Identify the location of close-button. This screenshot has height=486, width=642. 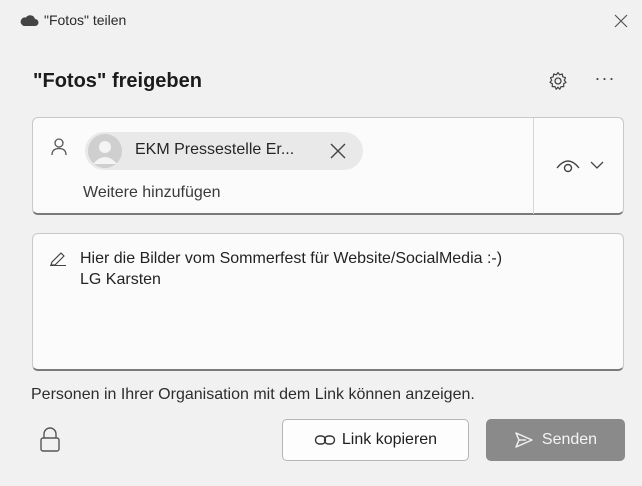
(621, 21).